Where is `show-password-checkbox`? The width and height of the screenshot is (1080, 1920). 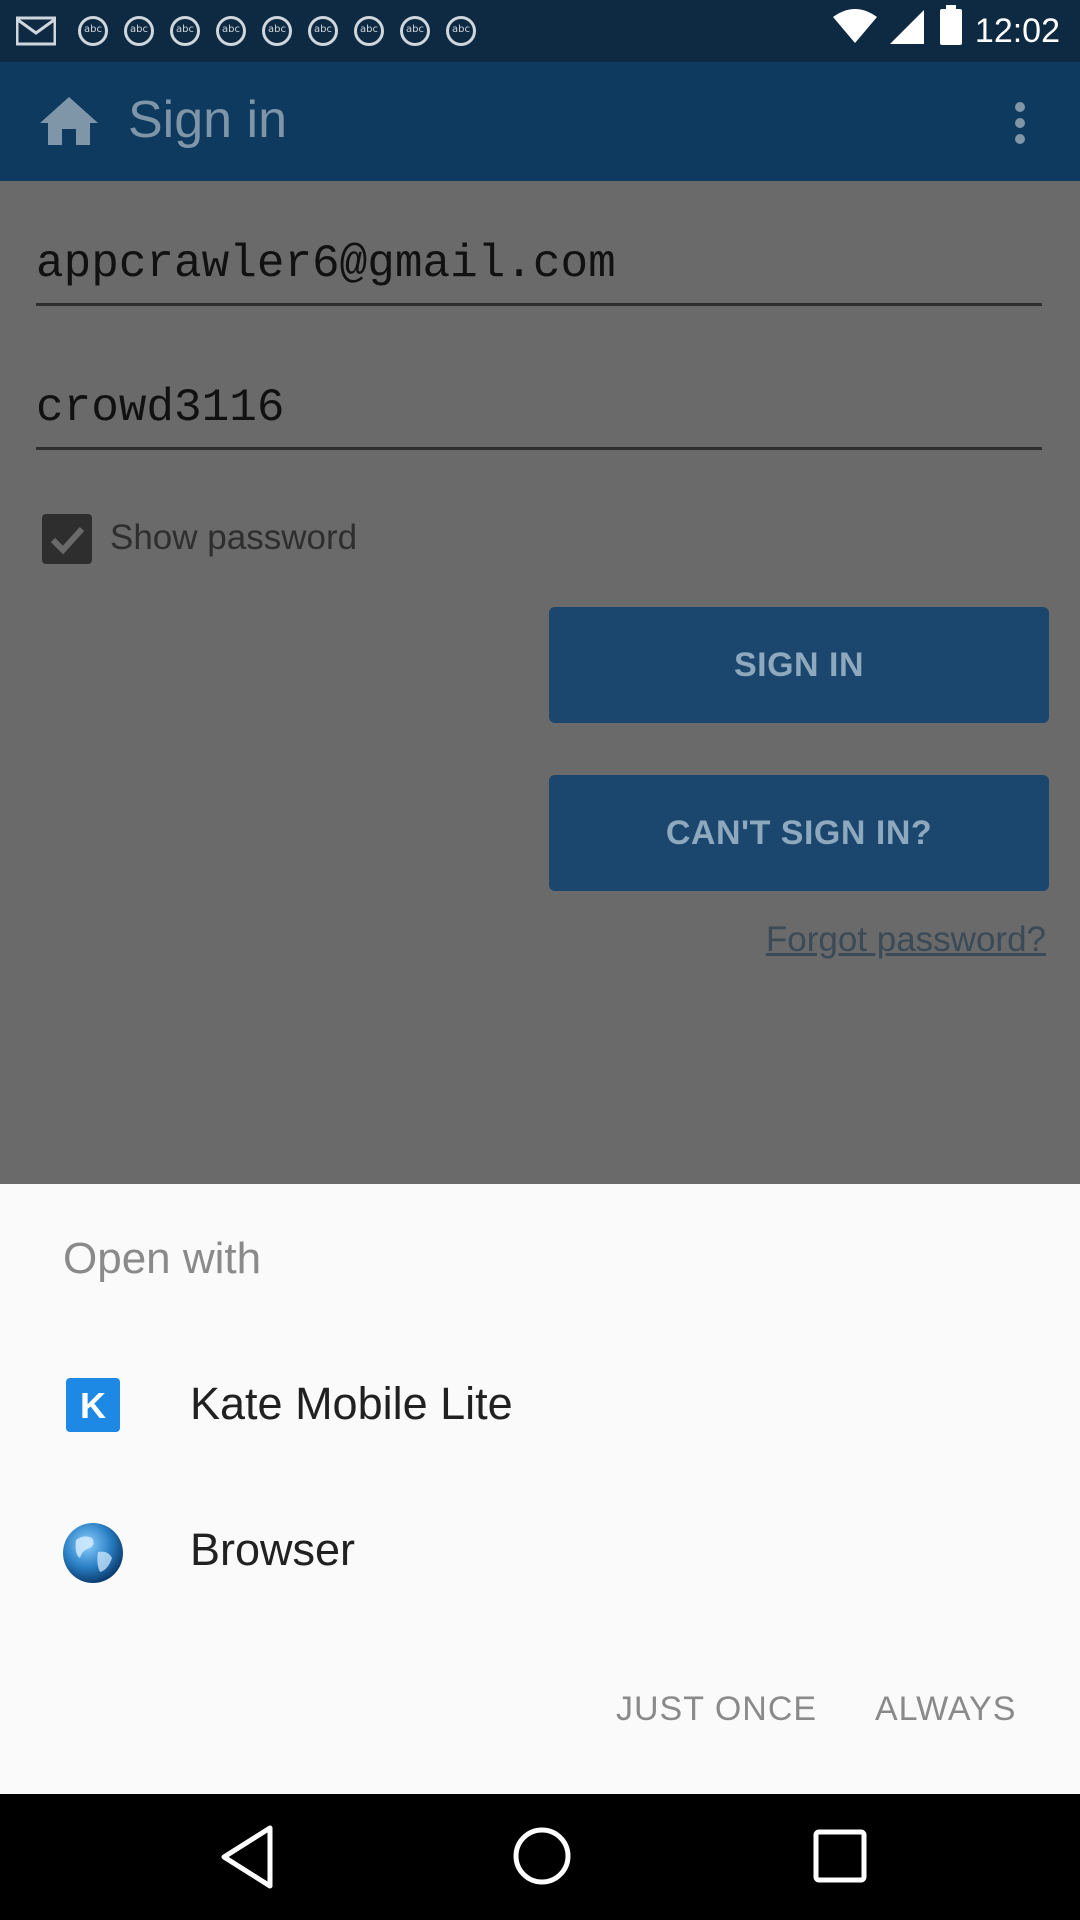
show-password-checkbox is located at coordinates (67, 539).